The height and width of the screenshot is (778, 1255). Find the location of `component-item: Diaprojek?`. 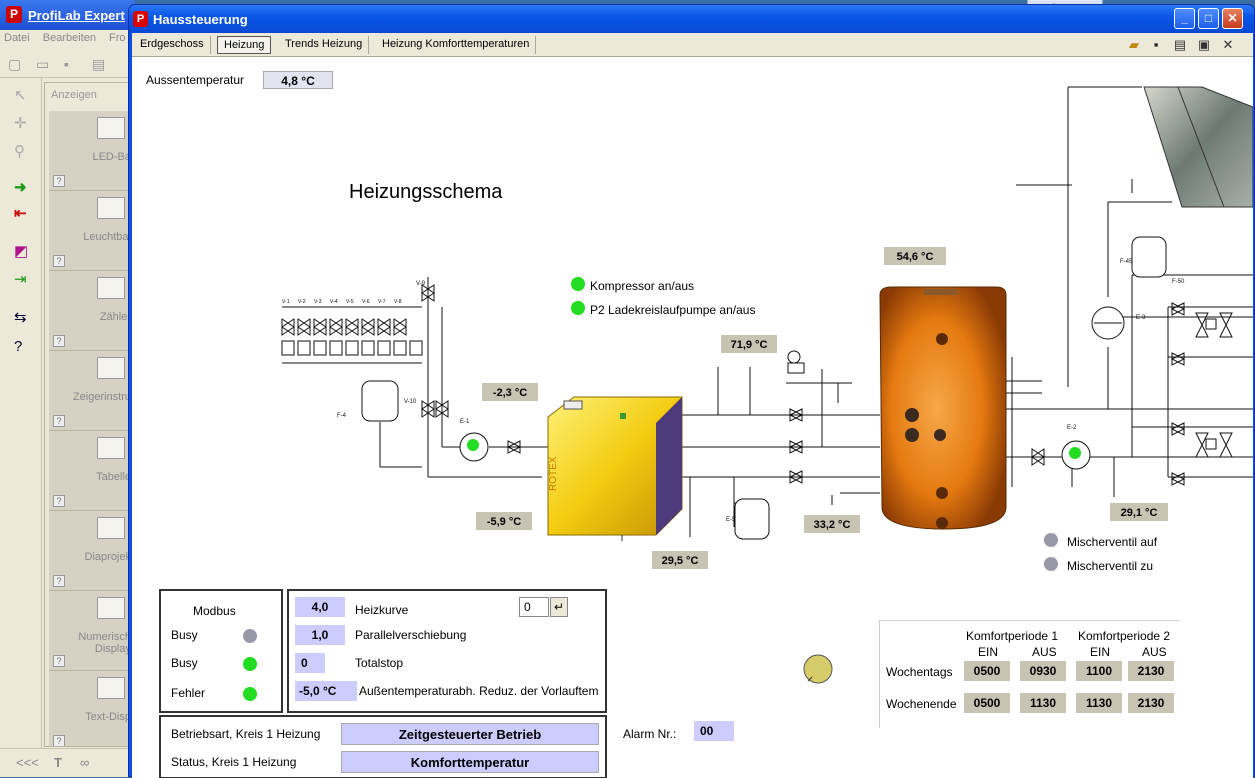

component-item: Diaprojek? is located at coordinates (91, 551).